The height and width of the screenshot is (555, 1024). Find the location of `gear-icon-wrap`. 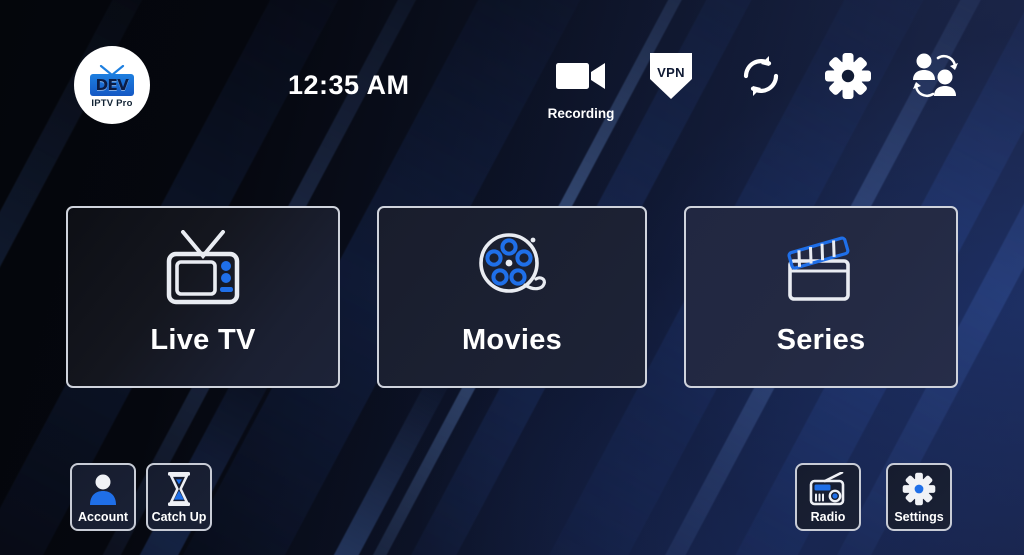

gear-icon-wrap is located at coordinates (919, 489).